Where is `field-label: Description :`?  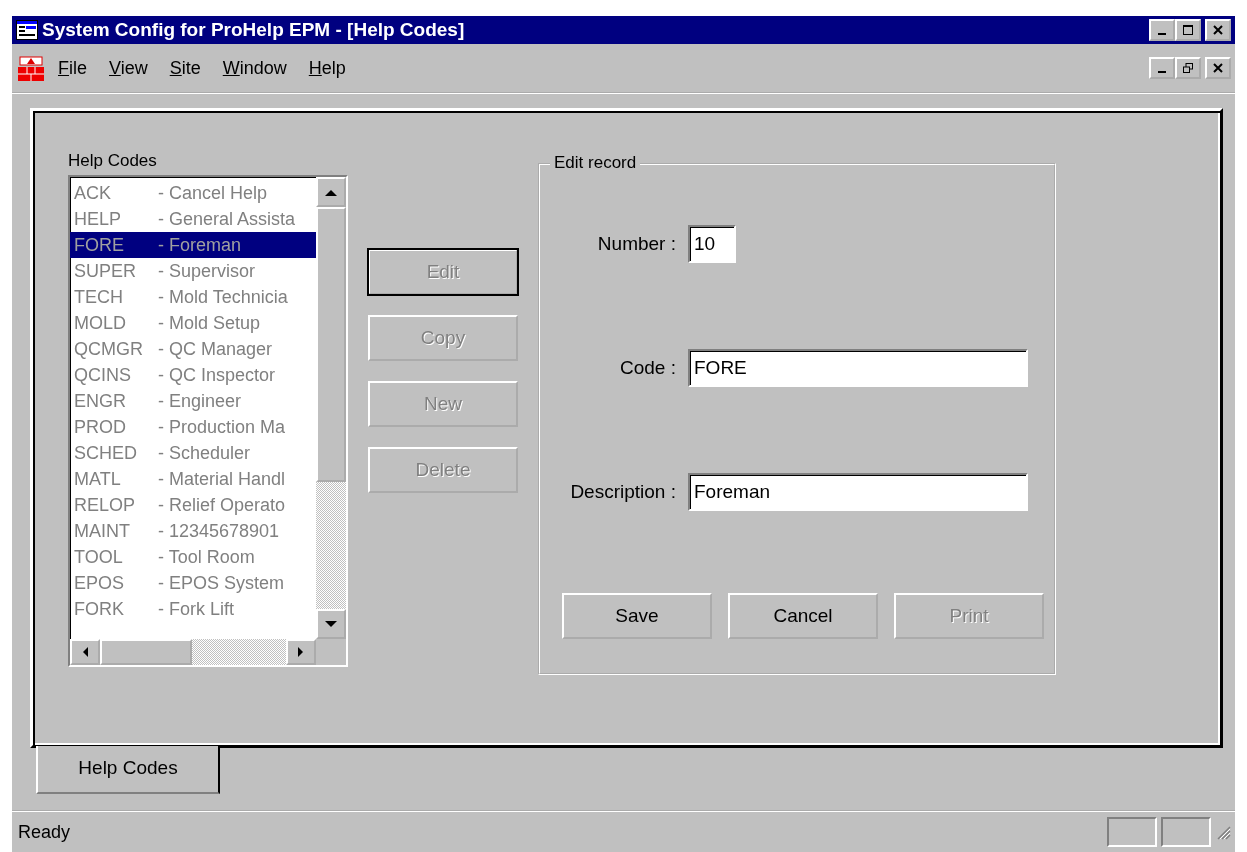
field-label: Description : is located at coordinates (622, 492).